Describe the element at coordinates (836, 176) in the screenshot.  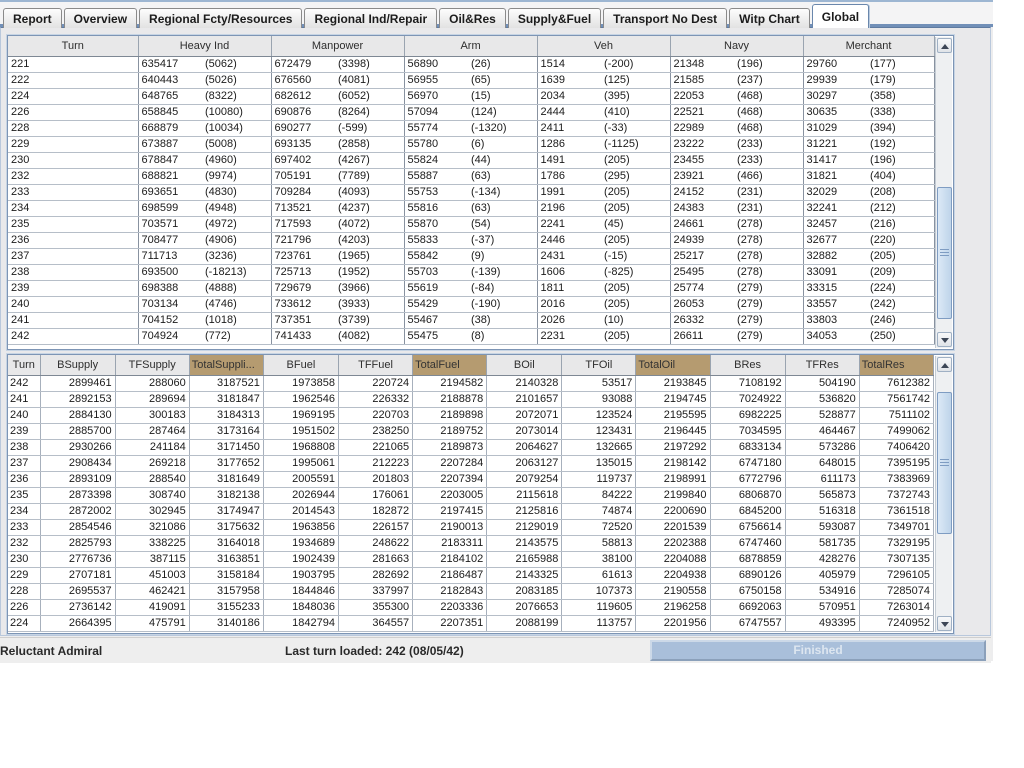
I see `cell-merchant: 31821` at that location.